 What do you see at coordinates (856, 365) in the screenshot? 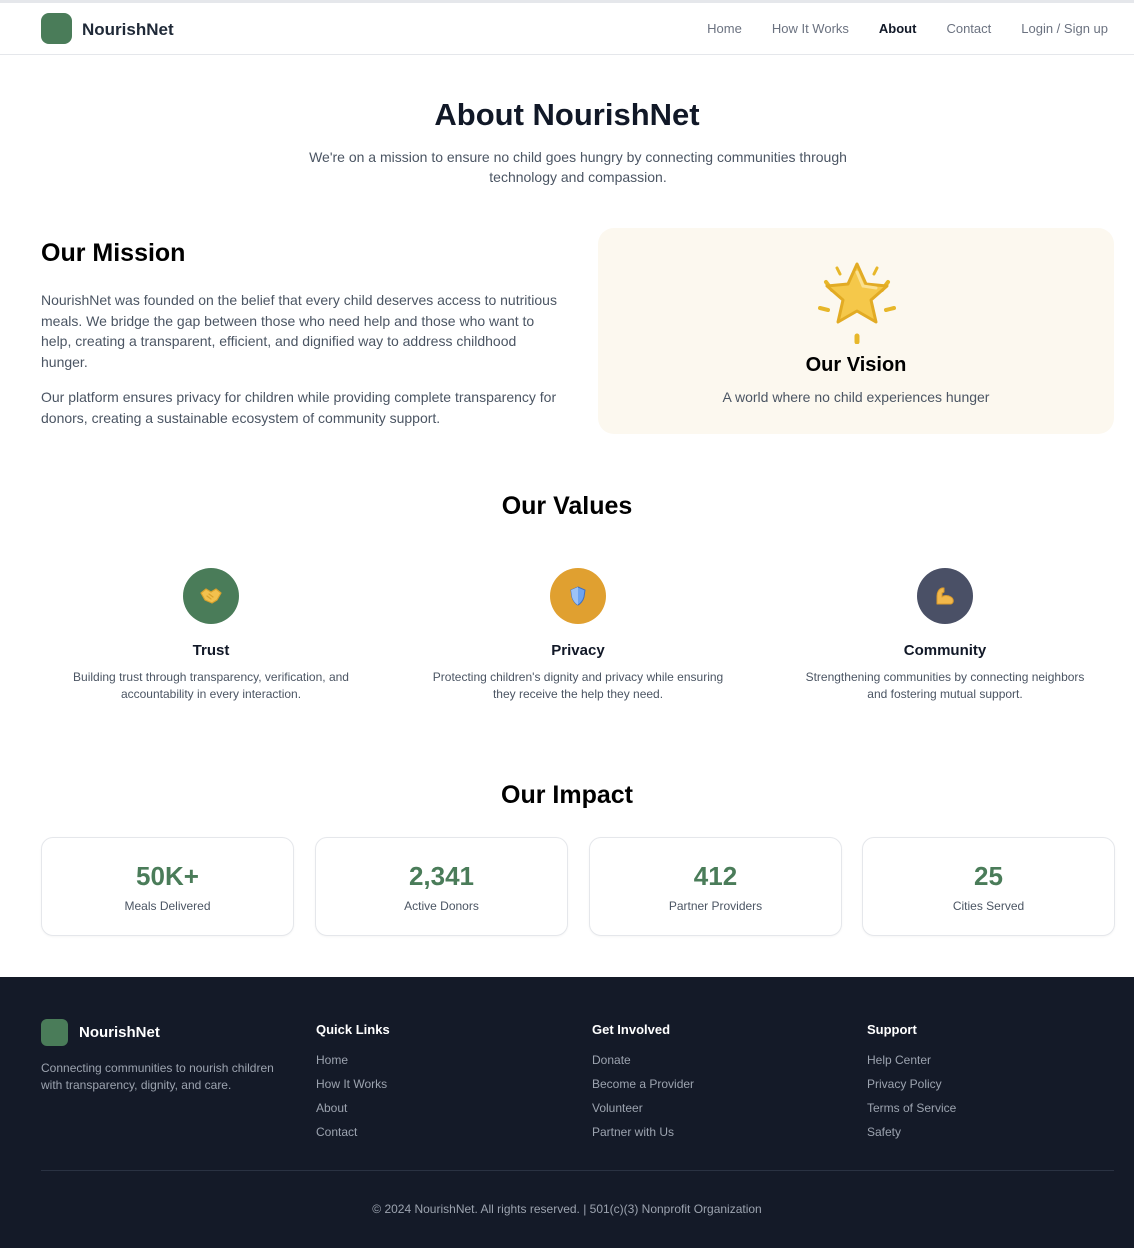
I see `vision-heading: Our Vision` at bounding box center [856, 365].